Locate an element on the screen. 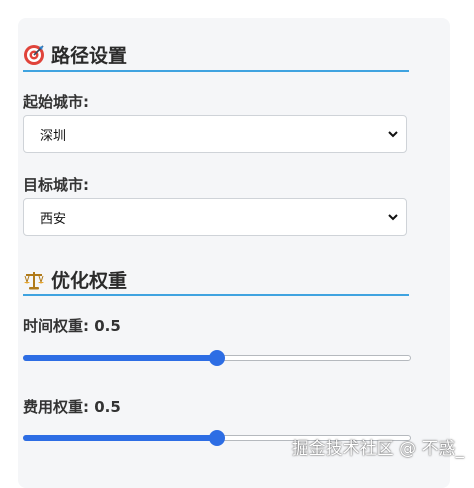 This screenshot has height=488, width=474. balance-scale-icon is located at coordinates (34, 280).